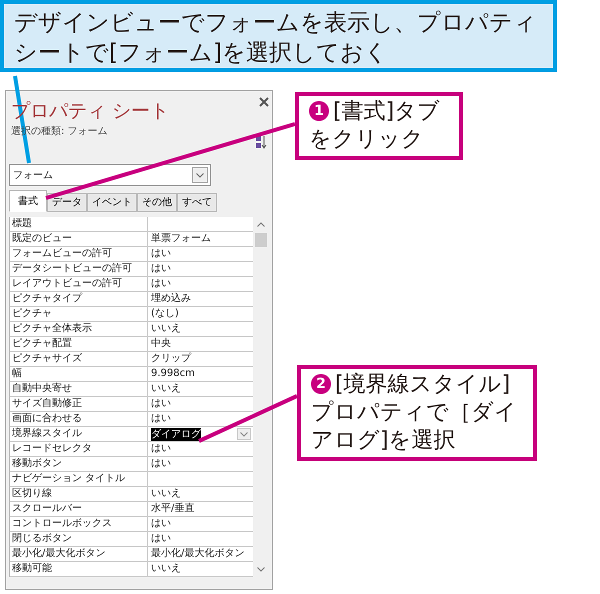 Image resolution: width=600 pixels, height=594 pixels. What do you see at coordinates (386, 111) in the screenshot?
I see `callout-text: [書式]タブ` at bounding box center [386, 111].